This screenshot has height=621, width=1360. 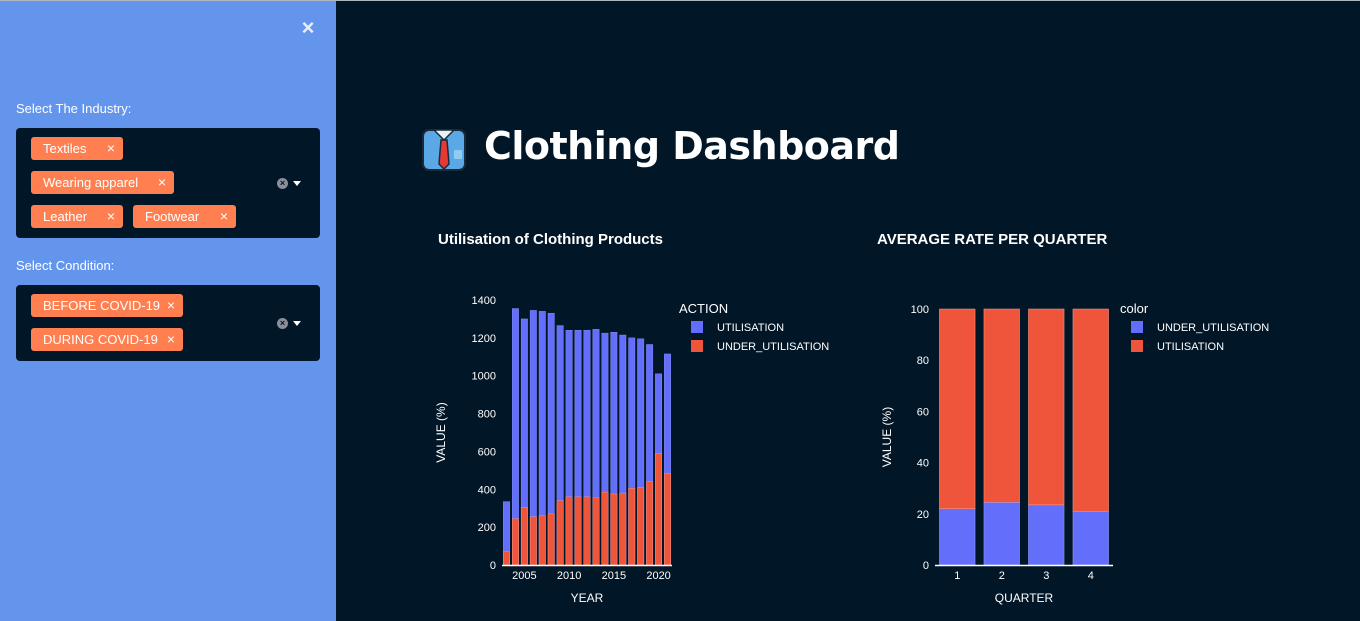 What do you see at coordinates (569, 576) in the screenshot?
I see `x-tick-label: 2010` at bounding box center [569, 576].